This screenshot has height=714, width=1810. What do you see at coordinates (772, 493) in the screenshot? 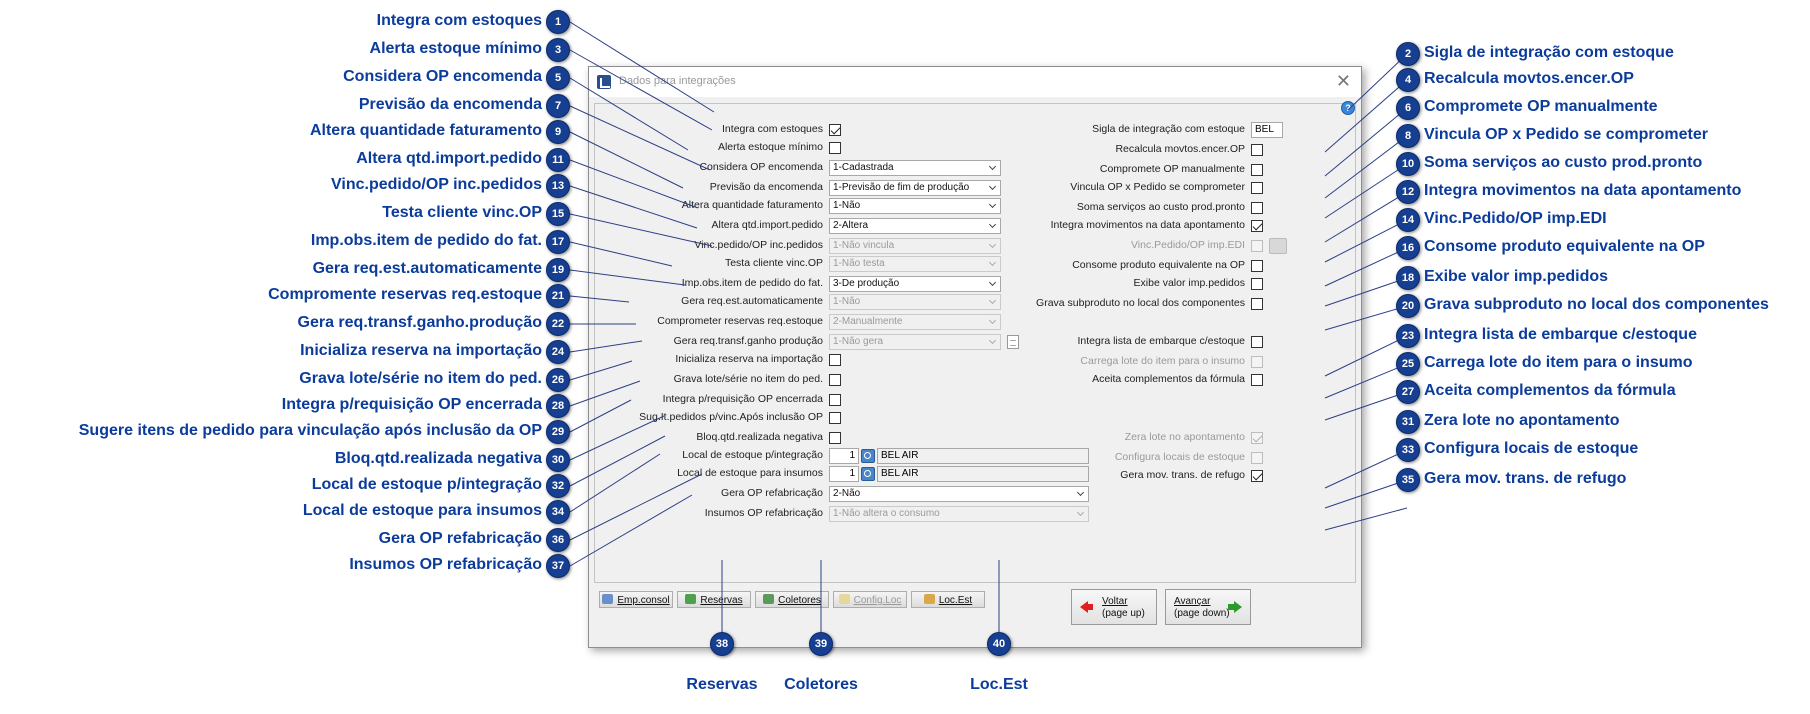
I see `label-gera-op-refabricacao: Gera OP refabricação` at bounding box center [772, 493].